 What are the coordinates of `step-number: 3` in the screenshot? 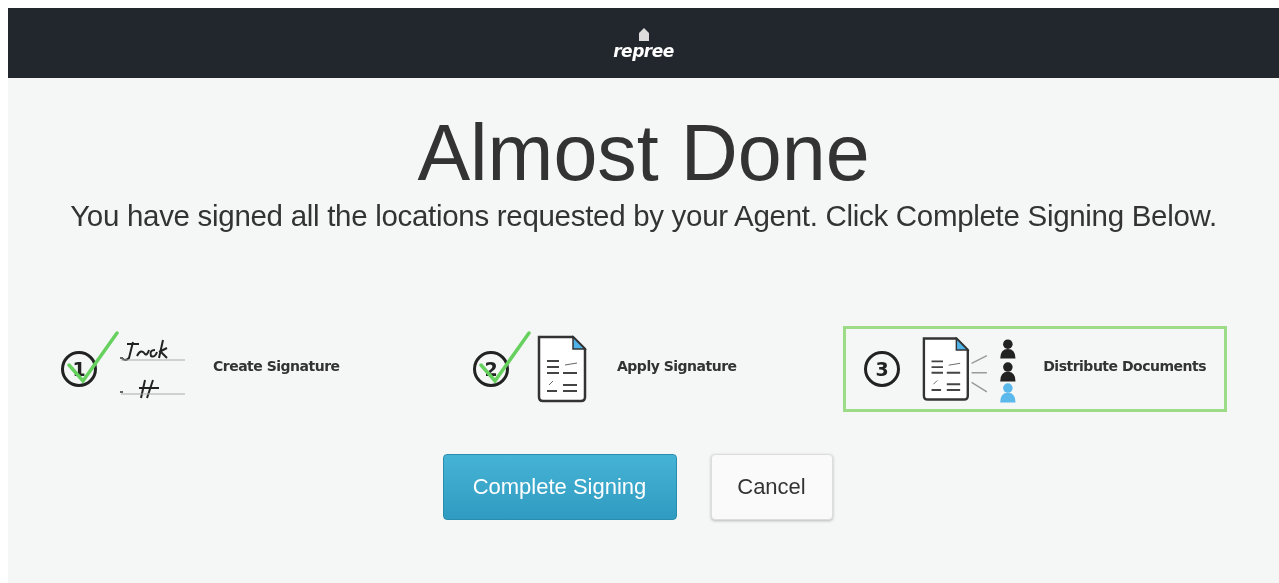 It's located at (882, 369).